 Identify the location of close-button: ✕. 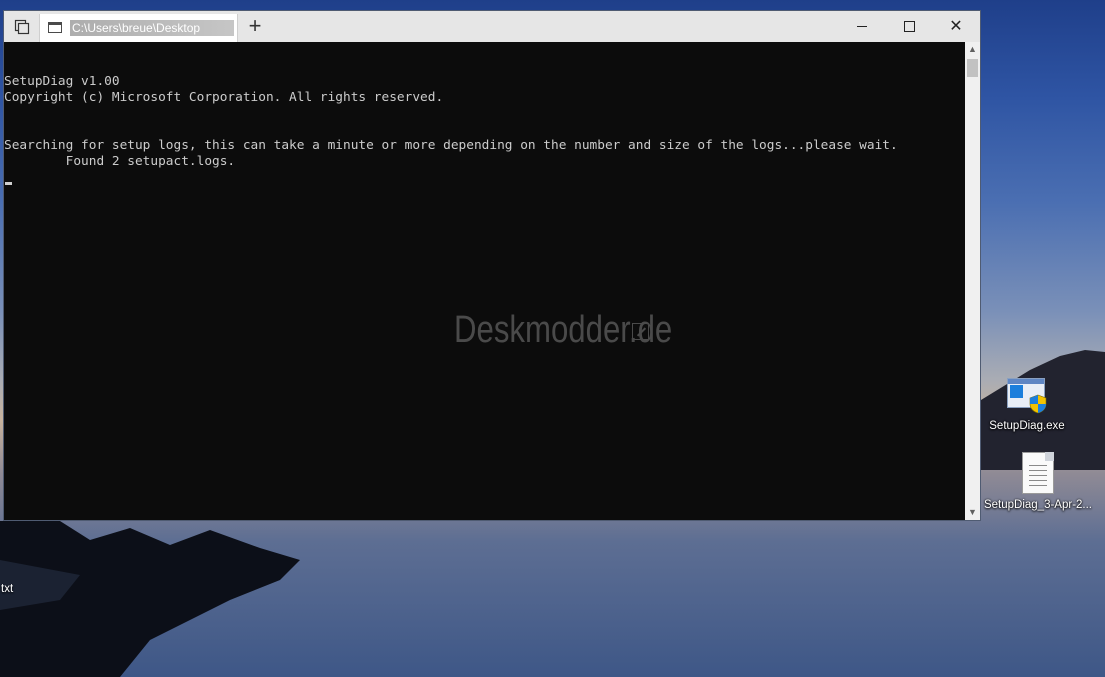
(956, 26).